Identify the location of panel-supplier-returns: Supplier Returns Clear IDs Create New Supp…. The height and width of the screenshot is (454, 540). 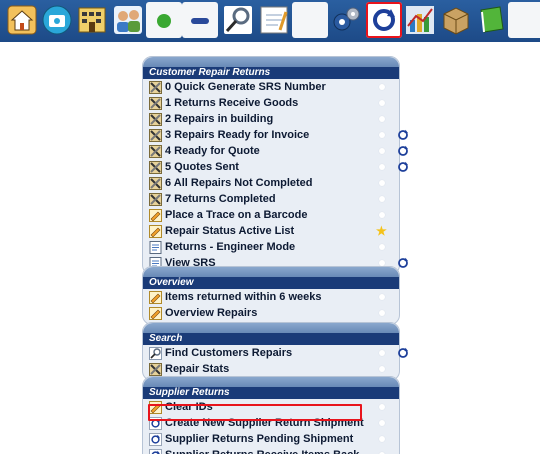
(271, 415).